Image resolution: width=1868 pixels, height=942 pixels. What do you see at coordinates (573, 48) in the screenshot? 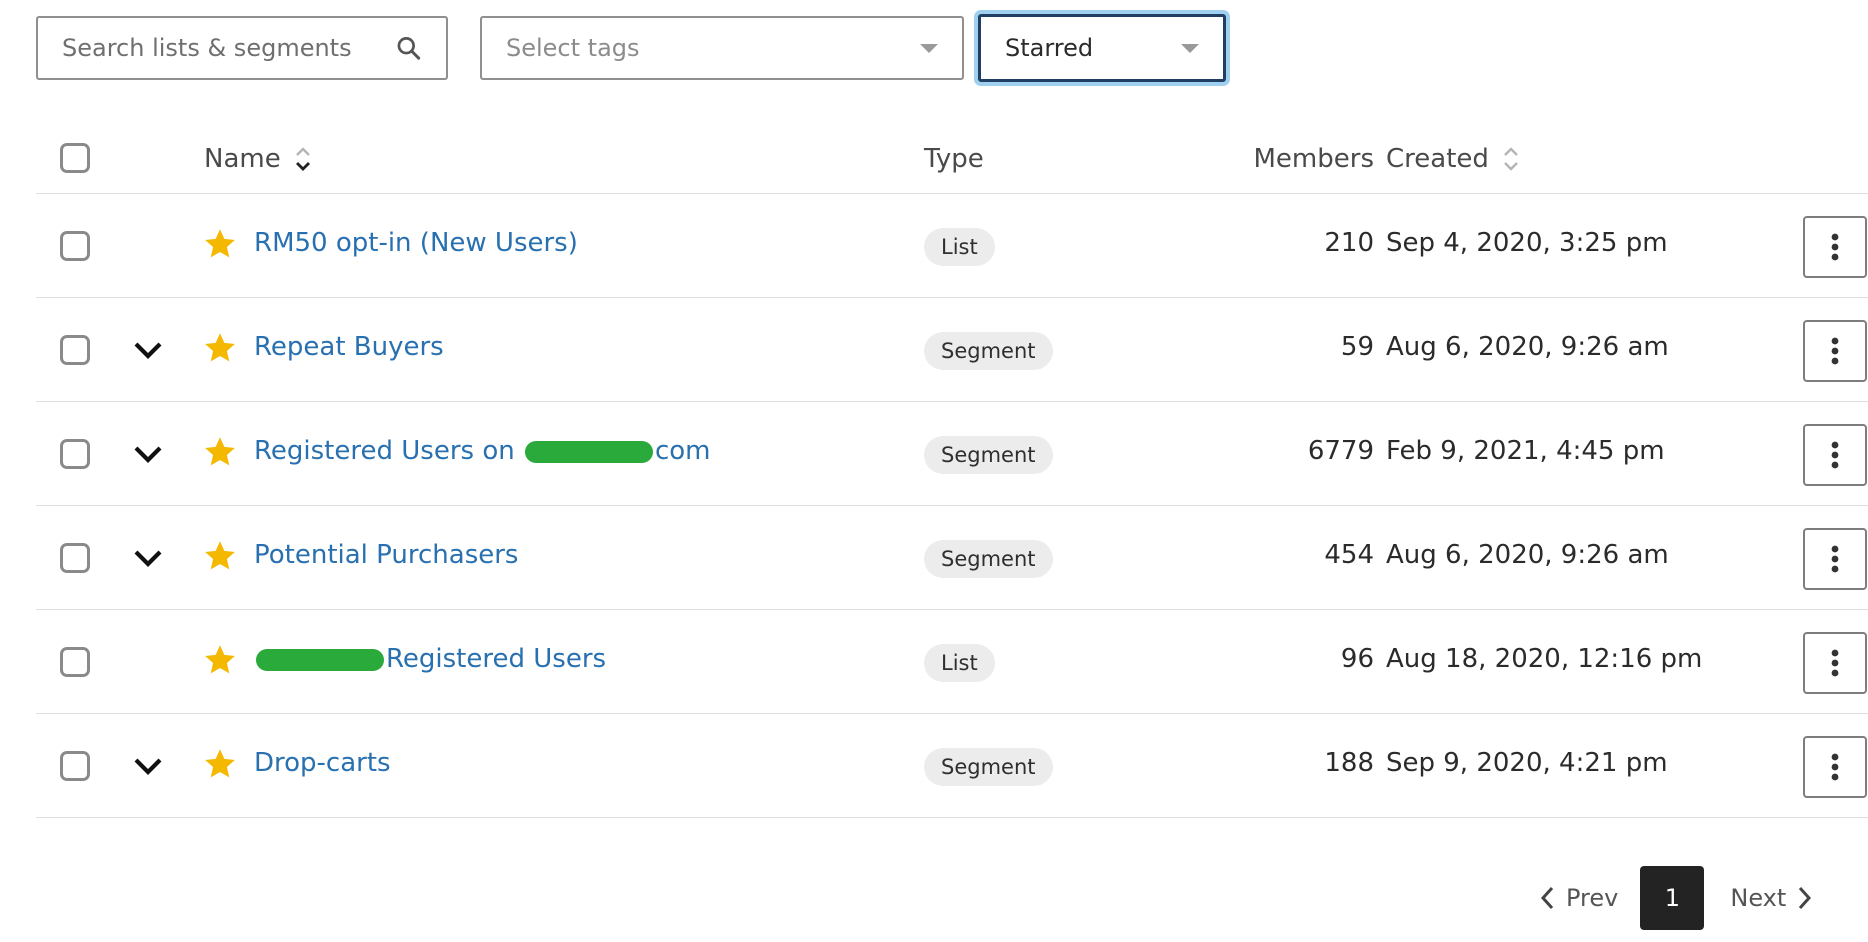
I see `tags-select-placeholder: Select tags` at bounding box center [573, 48].